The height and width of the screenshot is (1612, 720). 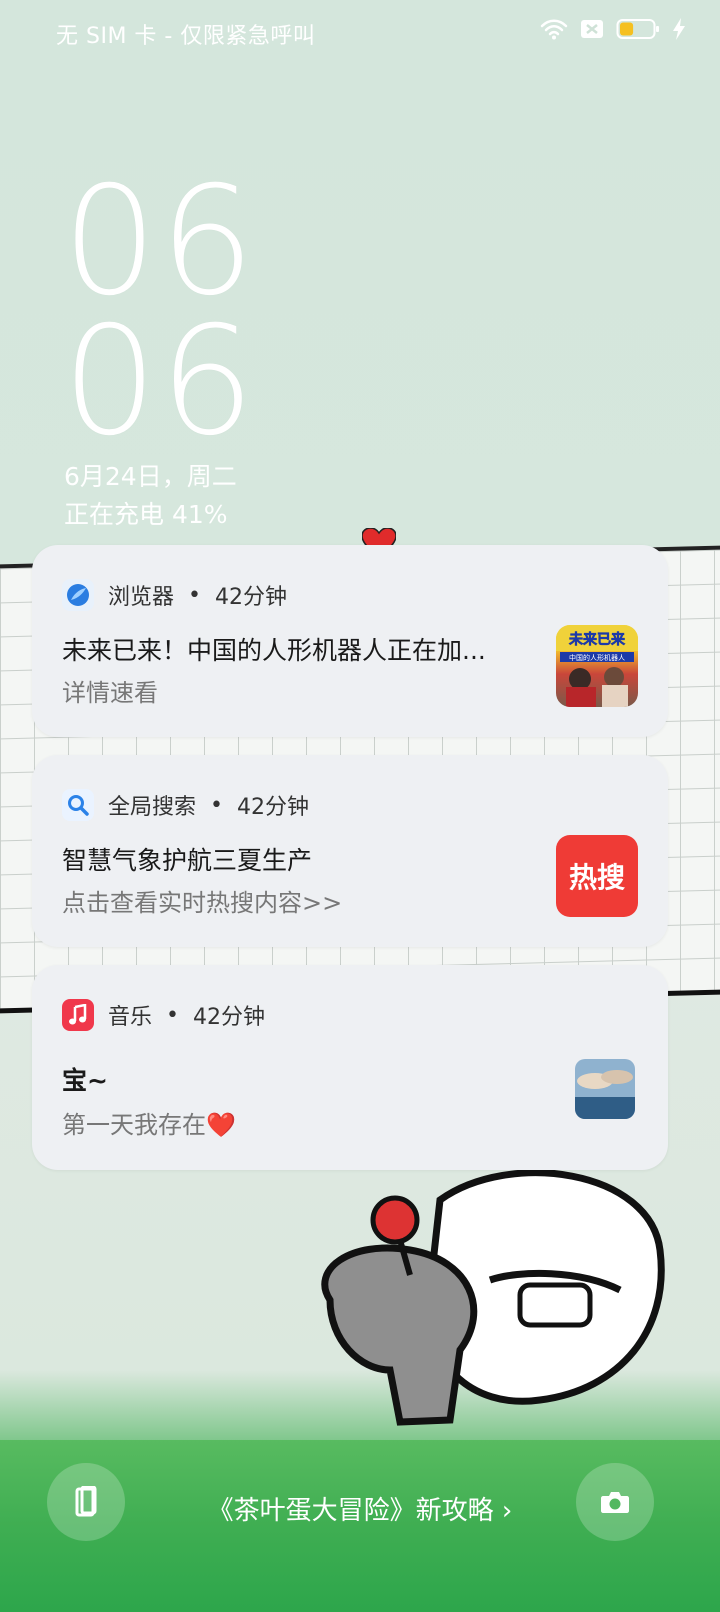 What do you see at coordinates (85, 1080) in the screenshot?
I see `notification-title: 宝~` at bounding box center [85, 1080].